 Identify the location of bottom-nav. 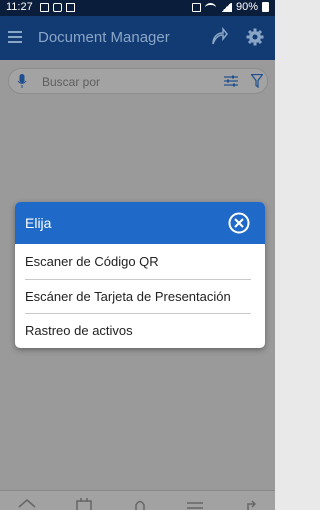
(137, 500).